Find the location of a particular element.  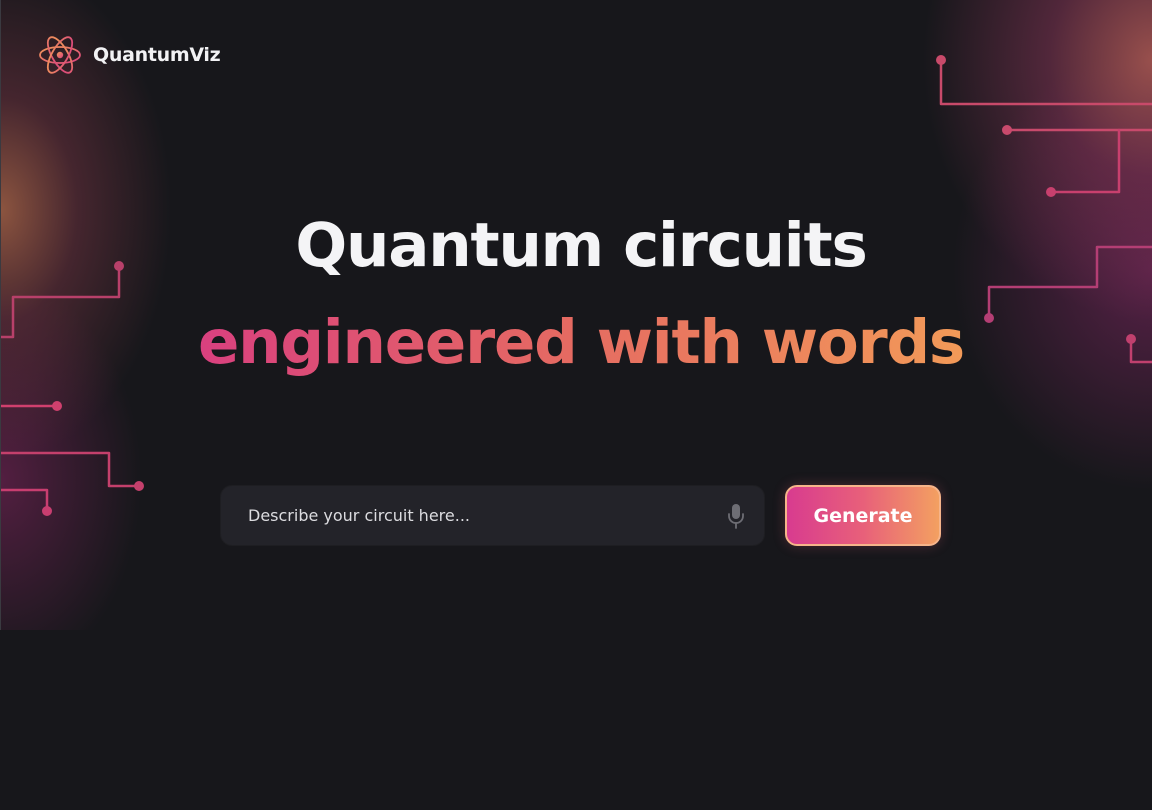

brand-name: QuantumViz is located at coordinates (157, 55).